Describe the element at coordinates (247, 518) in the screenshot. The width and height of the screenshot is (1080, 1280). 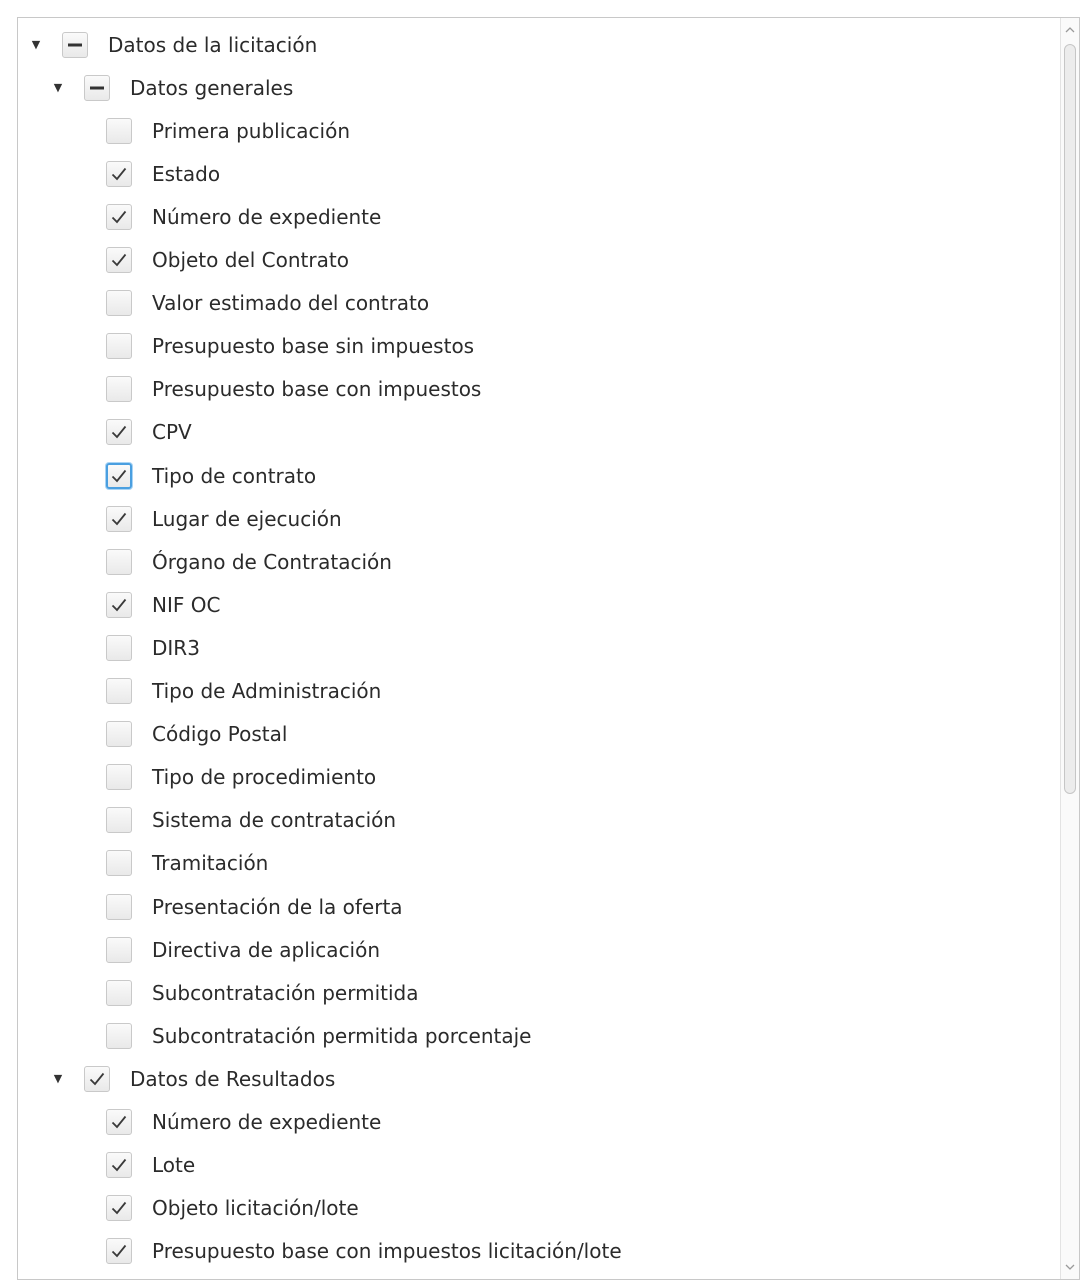
I see `tree-item-label: Lugar de ejecución` at that location.